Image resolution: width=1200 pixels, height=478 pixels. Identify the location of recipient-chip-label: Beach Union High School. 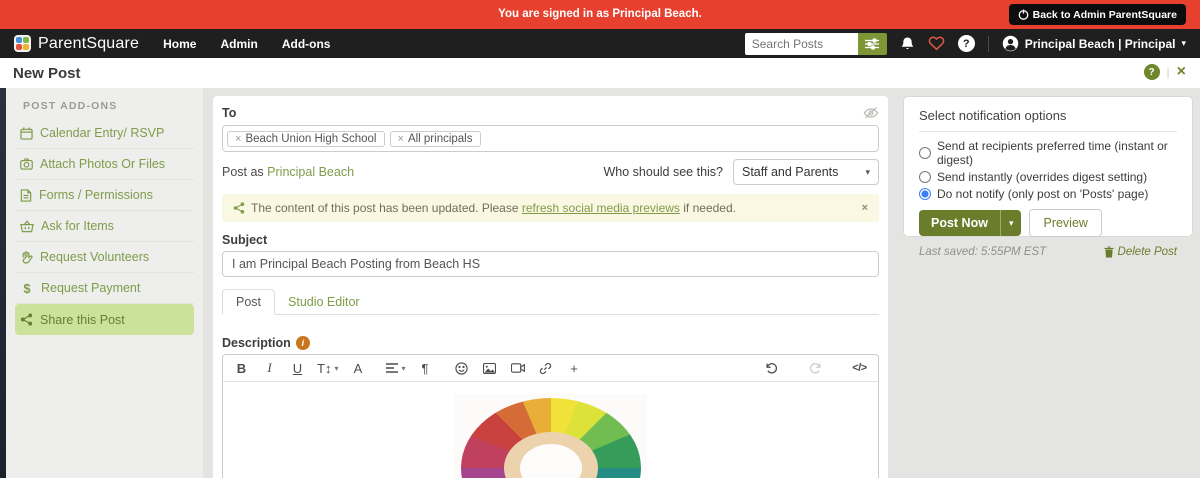
(311, 138).